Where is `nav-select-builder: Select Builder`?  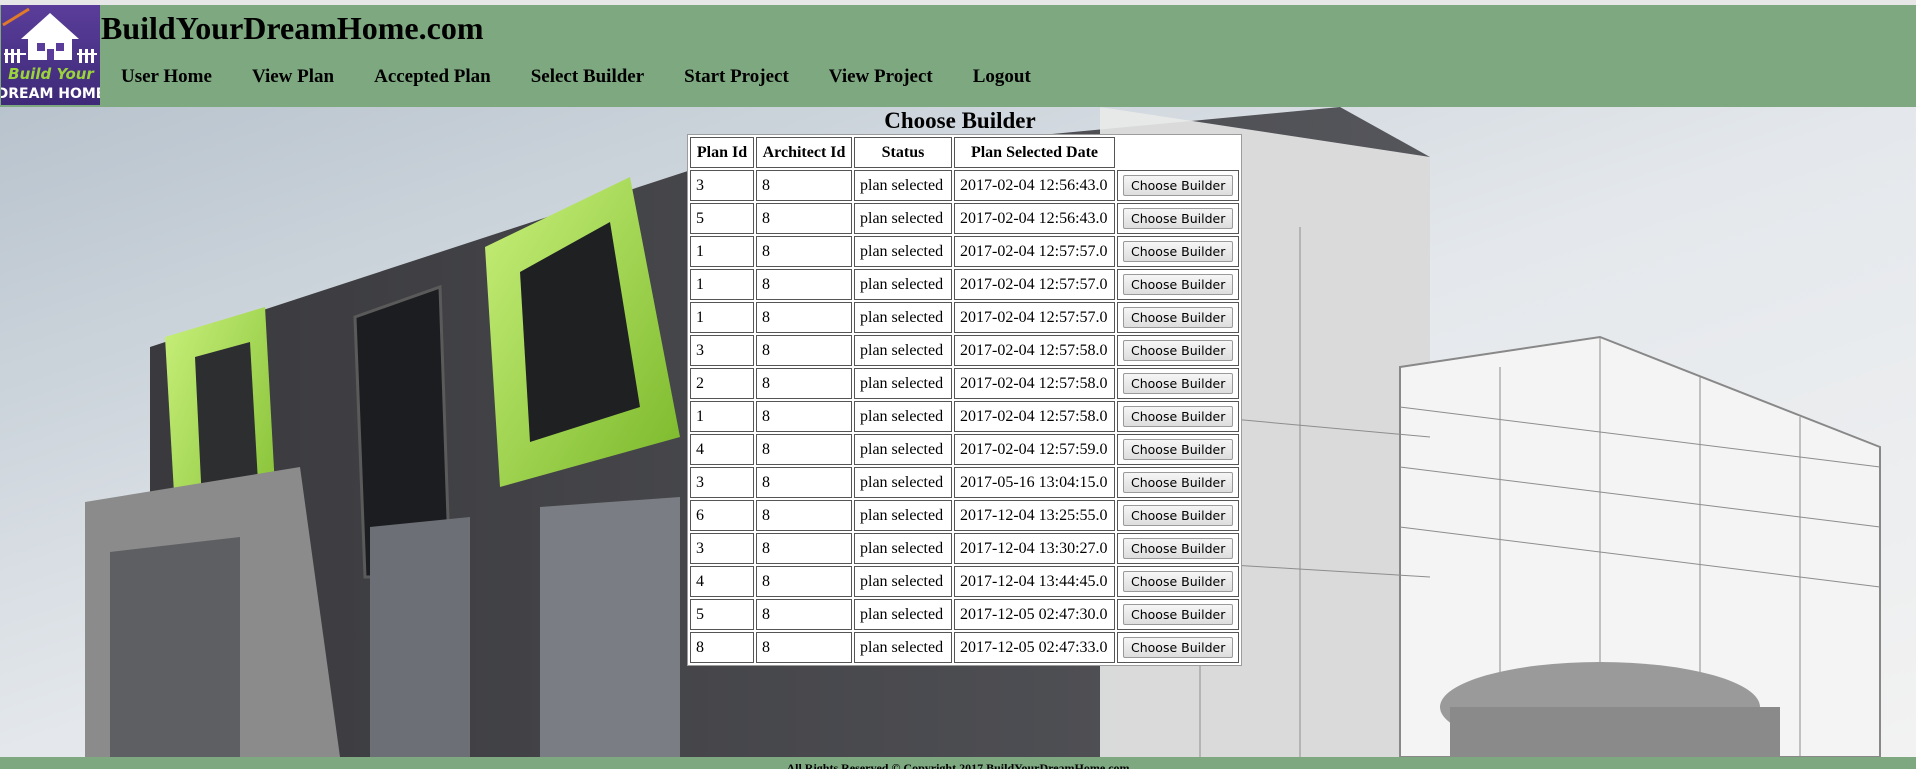
nav-select-builder: Select Builder is located at coordinates (587, 77).